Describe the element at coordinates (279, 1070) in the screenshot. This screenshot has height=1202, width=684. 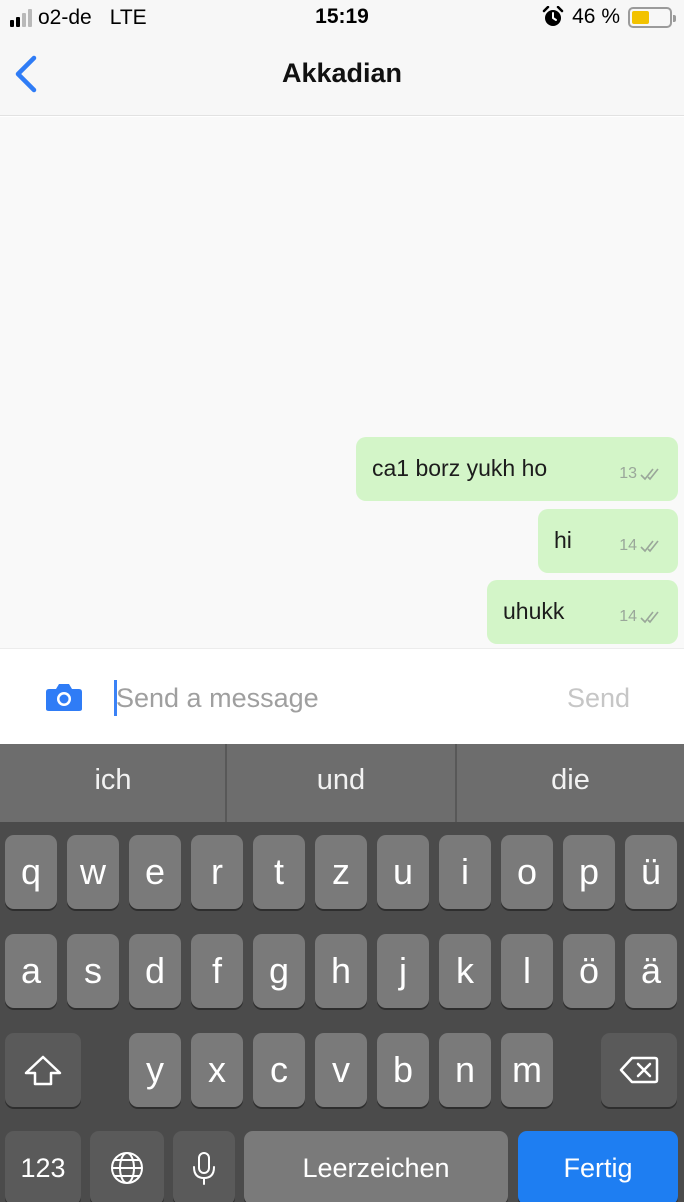
I see `key-letter: c` at that location.